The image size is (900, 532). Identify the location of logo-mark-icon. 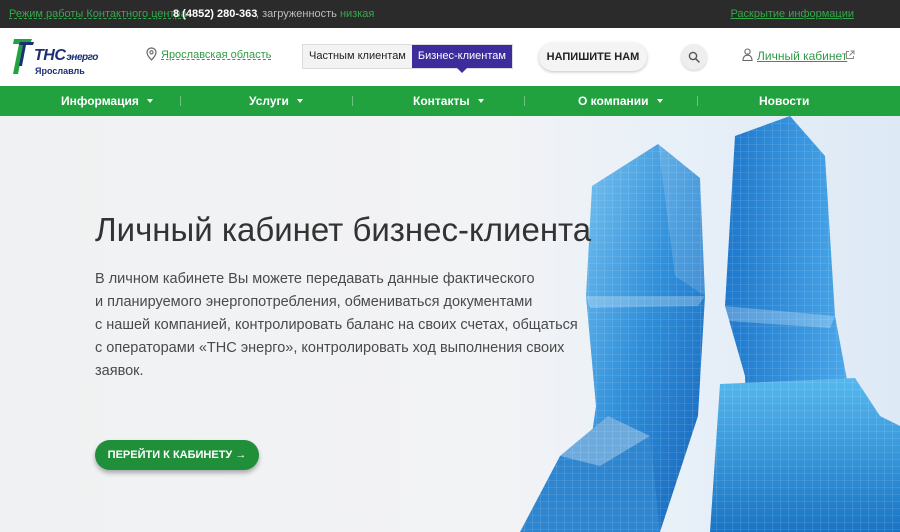
(23, 56).